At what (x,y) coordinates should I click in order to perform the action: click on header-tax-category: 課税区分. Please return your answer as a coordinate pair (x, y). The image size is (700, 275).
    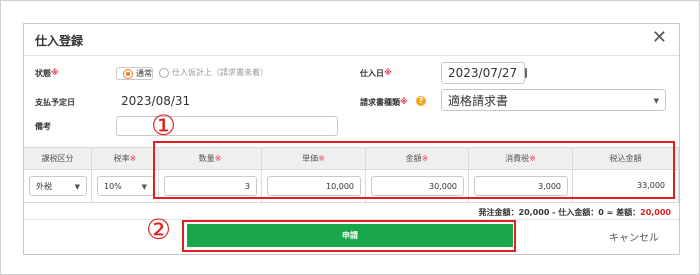
    Looking at the image, I should click on (58, 158).